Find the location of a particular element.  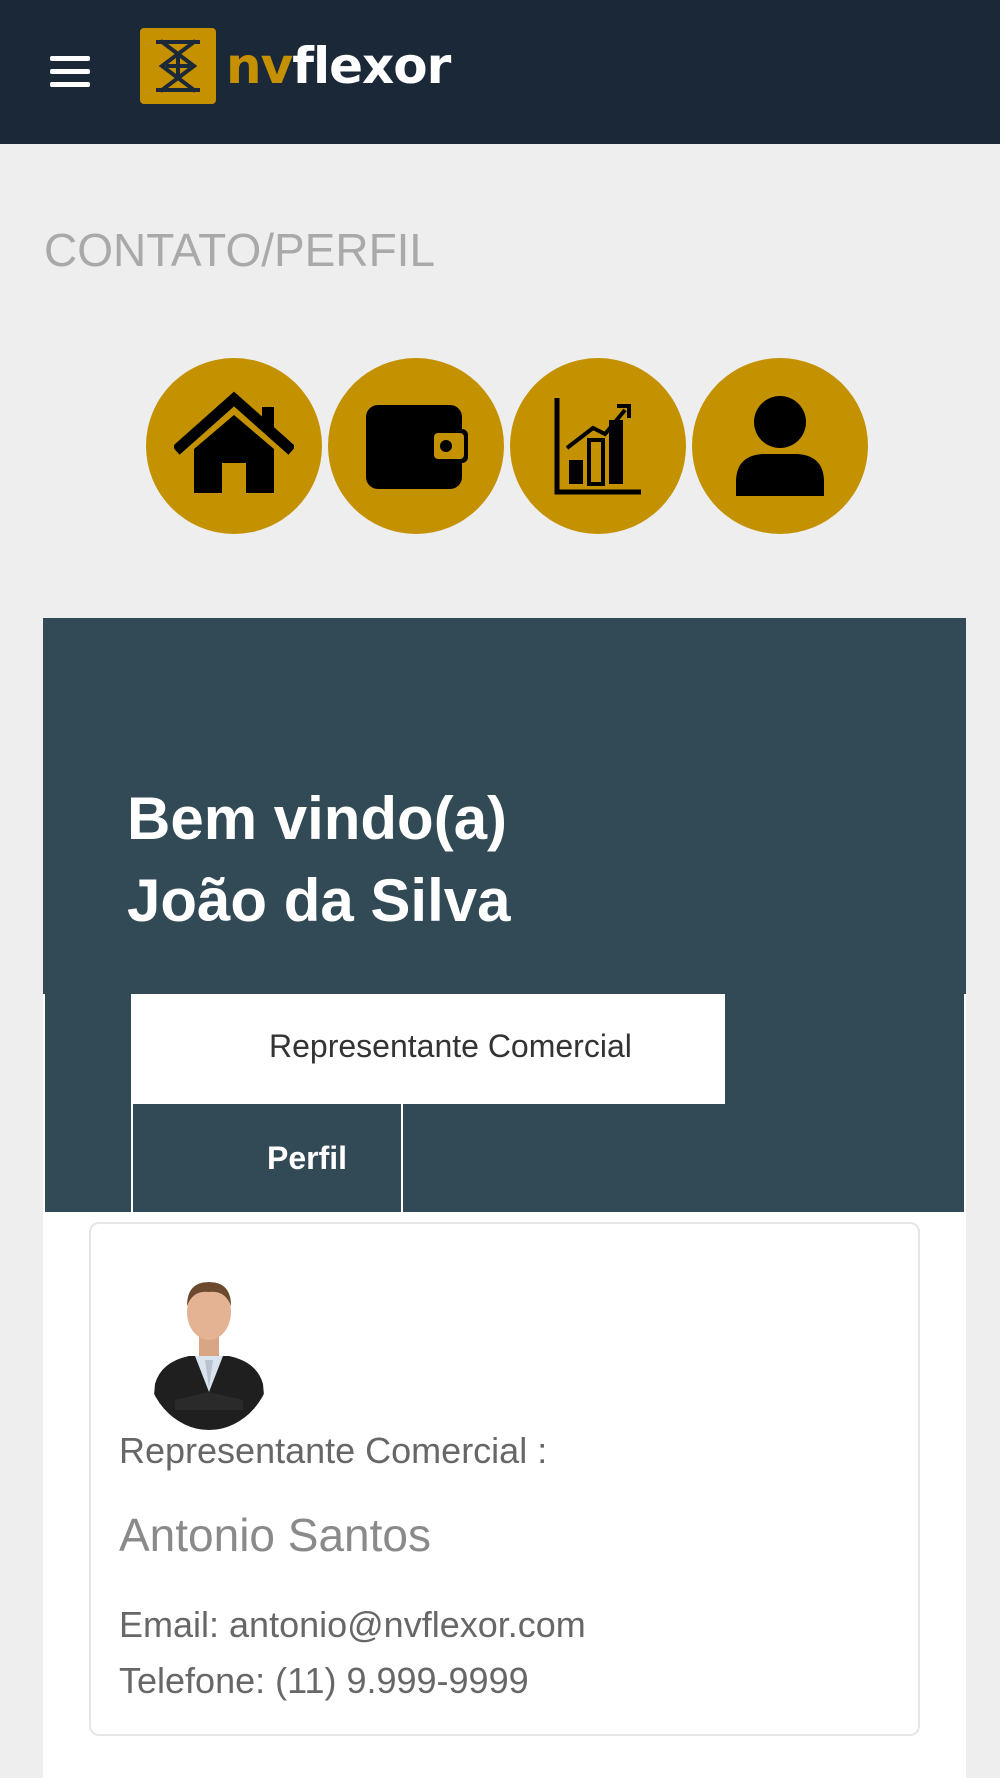

logo-text-flexor: flexor is located at coordinates (371, 66).